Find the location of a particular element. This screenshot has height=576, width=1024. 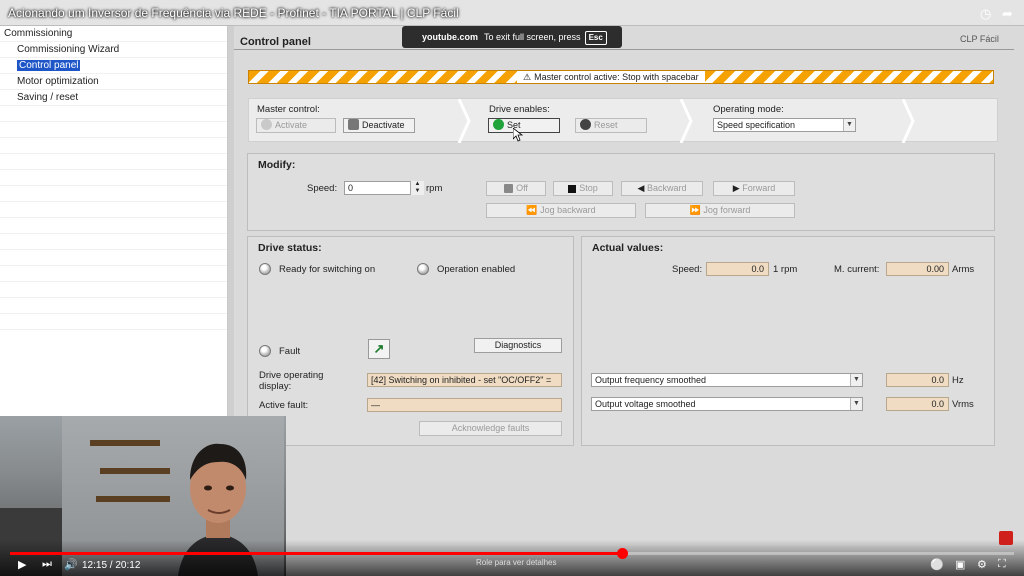

next-icon: ⏭ is located at coordinates (47, 564).